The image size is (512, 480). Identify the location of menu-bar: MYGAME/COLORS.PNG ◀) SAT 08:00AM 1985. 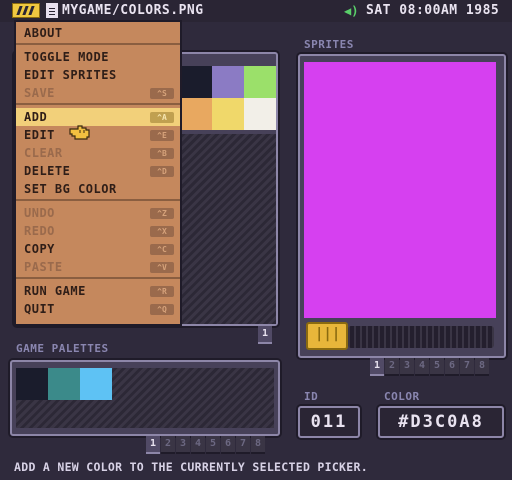
(256, 11).